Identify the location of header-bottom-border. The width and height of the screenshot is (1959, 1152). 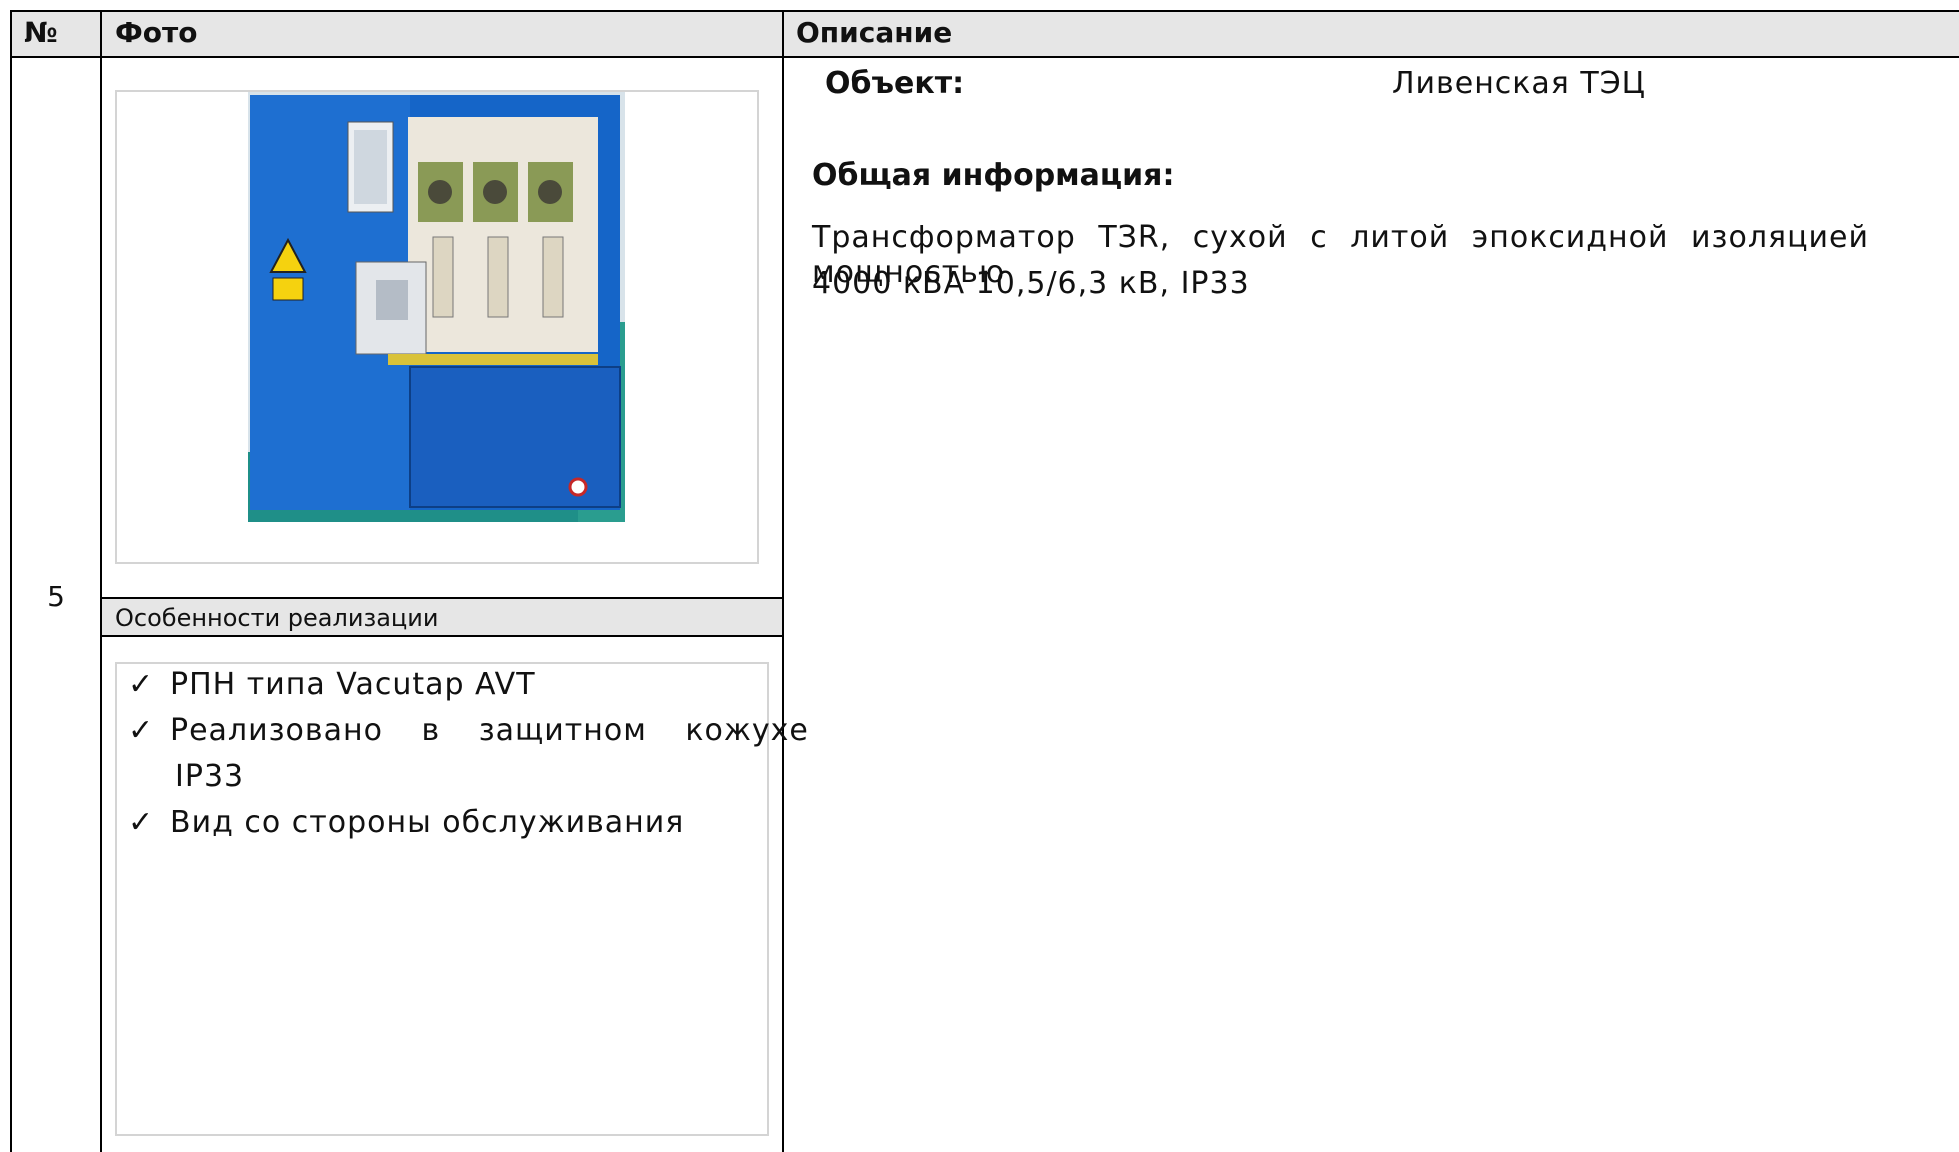
(984, 57).